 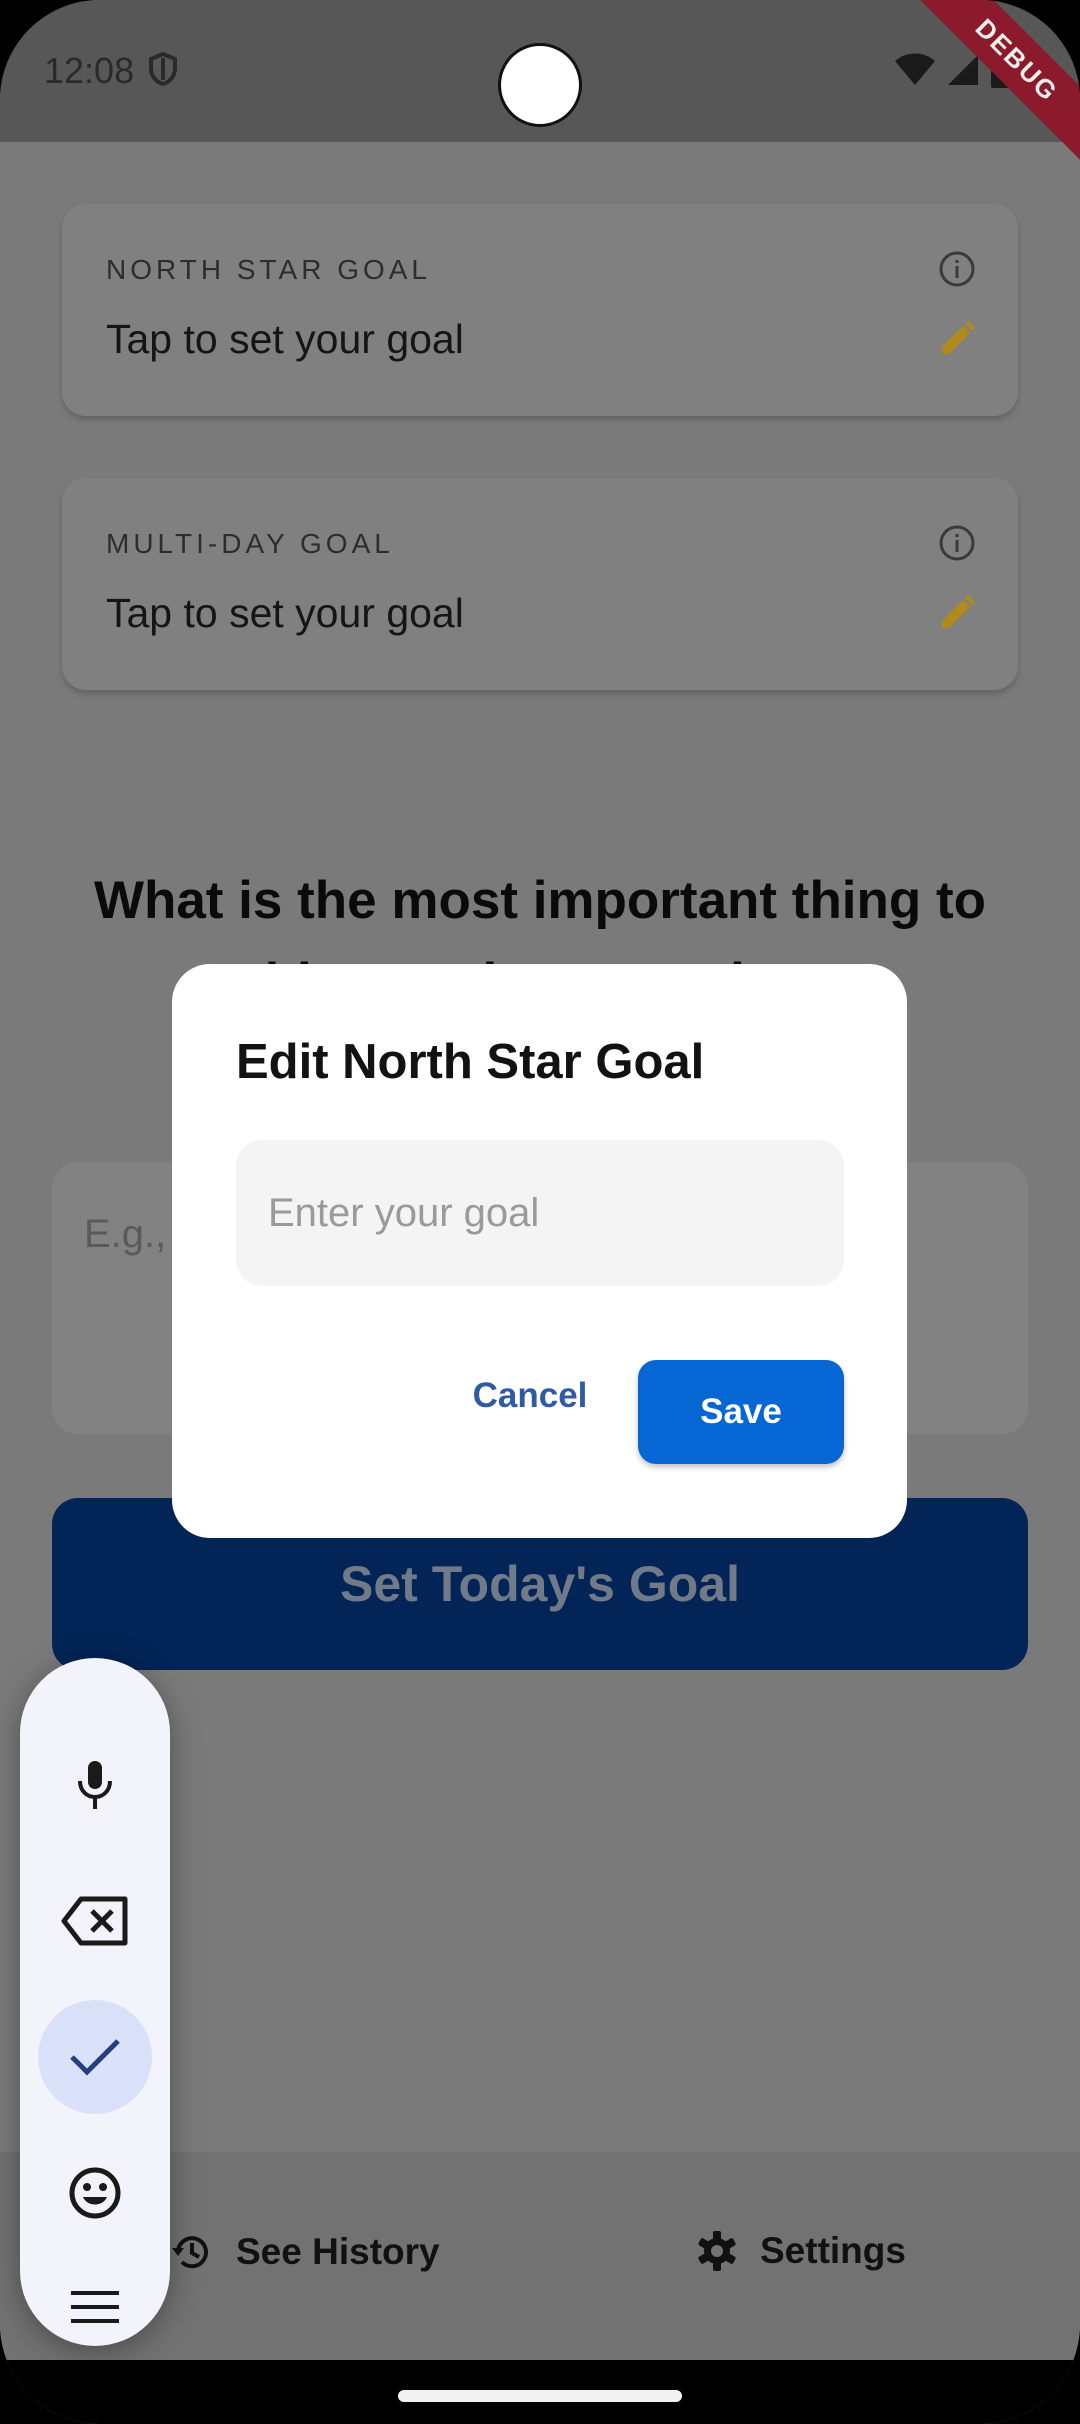 I want to click on emoji-icon, so click(x=95, y=2193).